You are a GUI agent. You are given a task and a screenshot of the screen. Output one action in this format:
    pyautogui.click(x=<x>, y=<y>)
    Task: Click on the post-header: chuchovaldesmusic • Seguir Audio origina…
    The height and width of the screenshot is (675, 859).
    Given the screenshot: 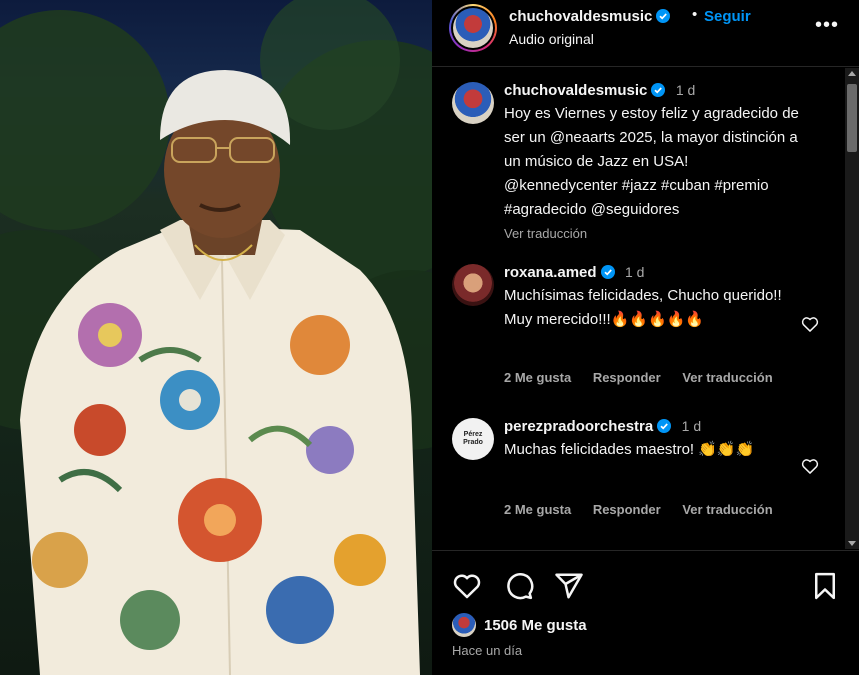 What is the action you would take?
    pyautogui.click(x=645, y=33)
    